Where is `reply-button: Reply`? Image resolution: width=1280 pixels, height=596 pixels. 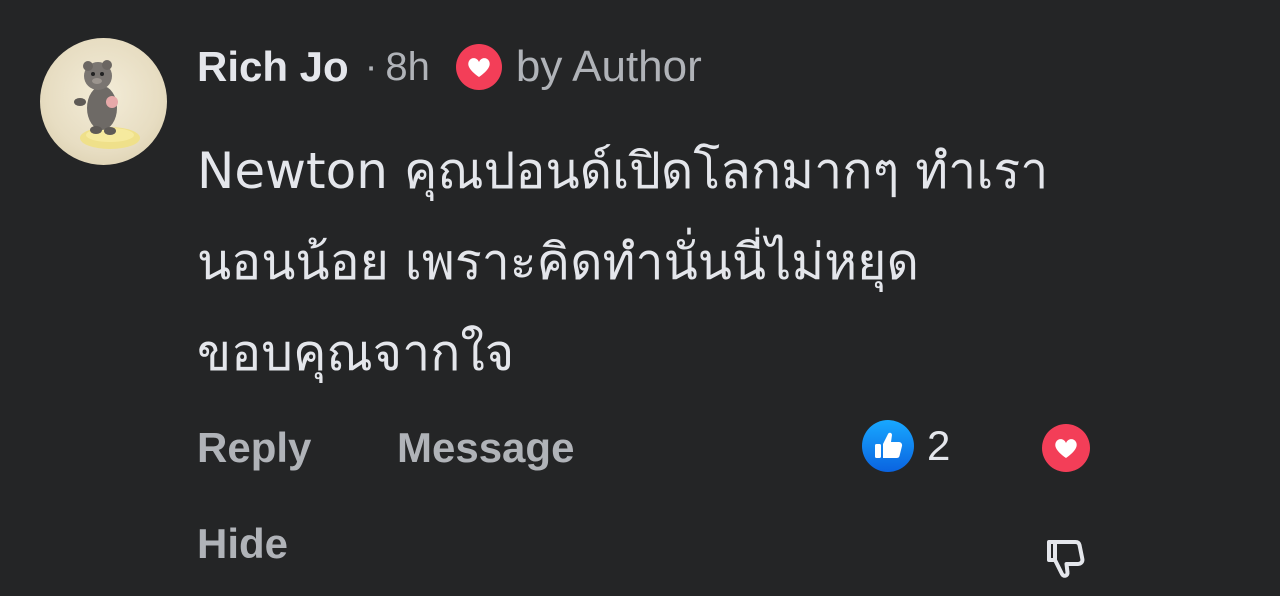 reply-button: Reply is located at coordinates (254, 448).